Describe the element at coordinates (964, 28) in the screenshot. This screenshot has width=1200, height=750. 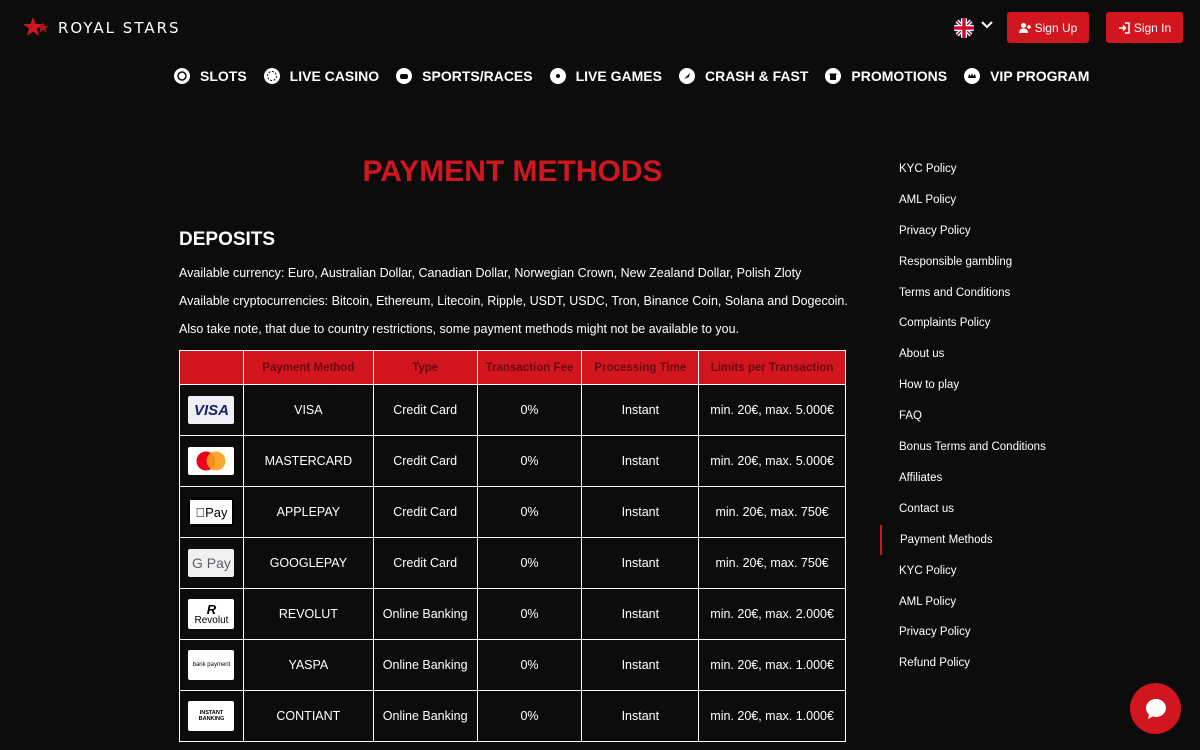
I see `uk-flag-icon` at that location.